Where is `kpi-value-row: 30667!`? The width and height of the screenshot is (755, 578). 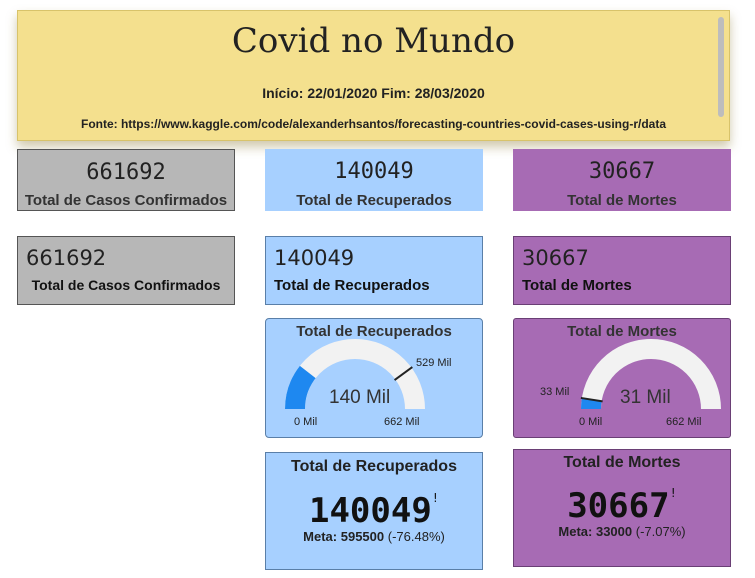 kpi-value-row: 30667! is located at coordinates (622, 506).